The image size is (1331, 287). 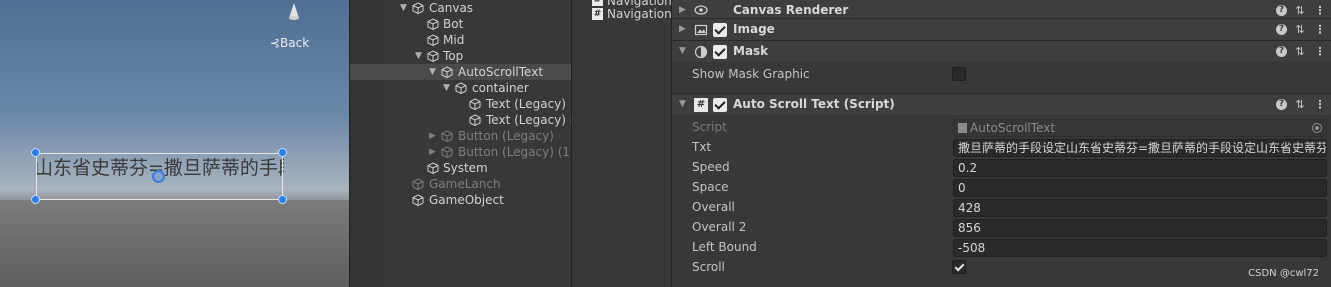 I want to click on hierarchy-item-label: Text (Legacy), so click(x=526, y=104).